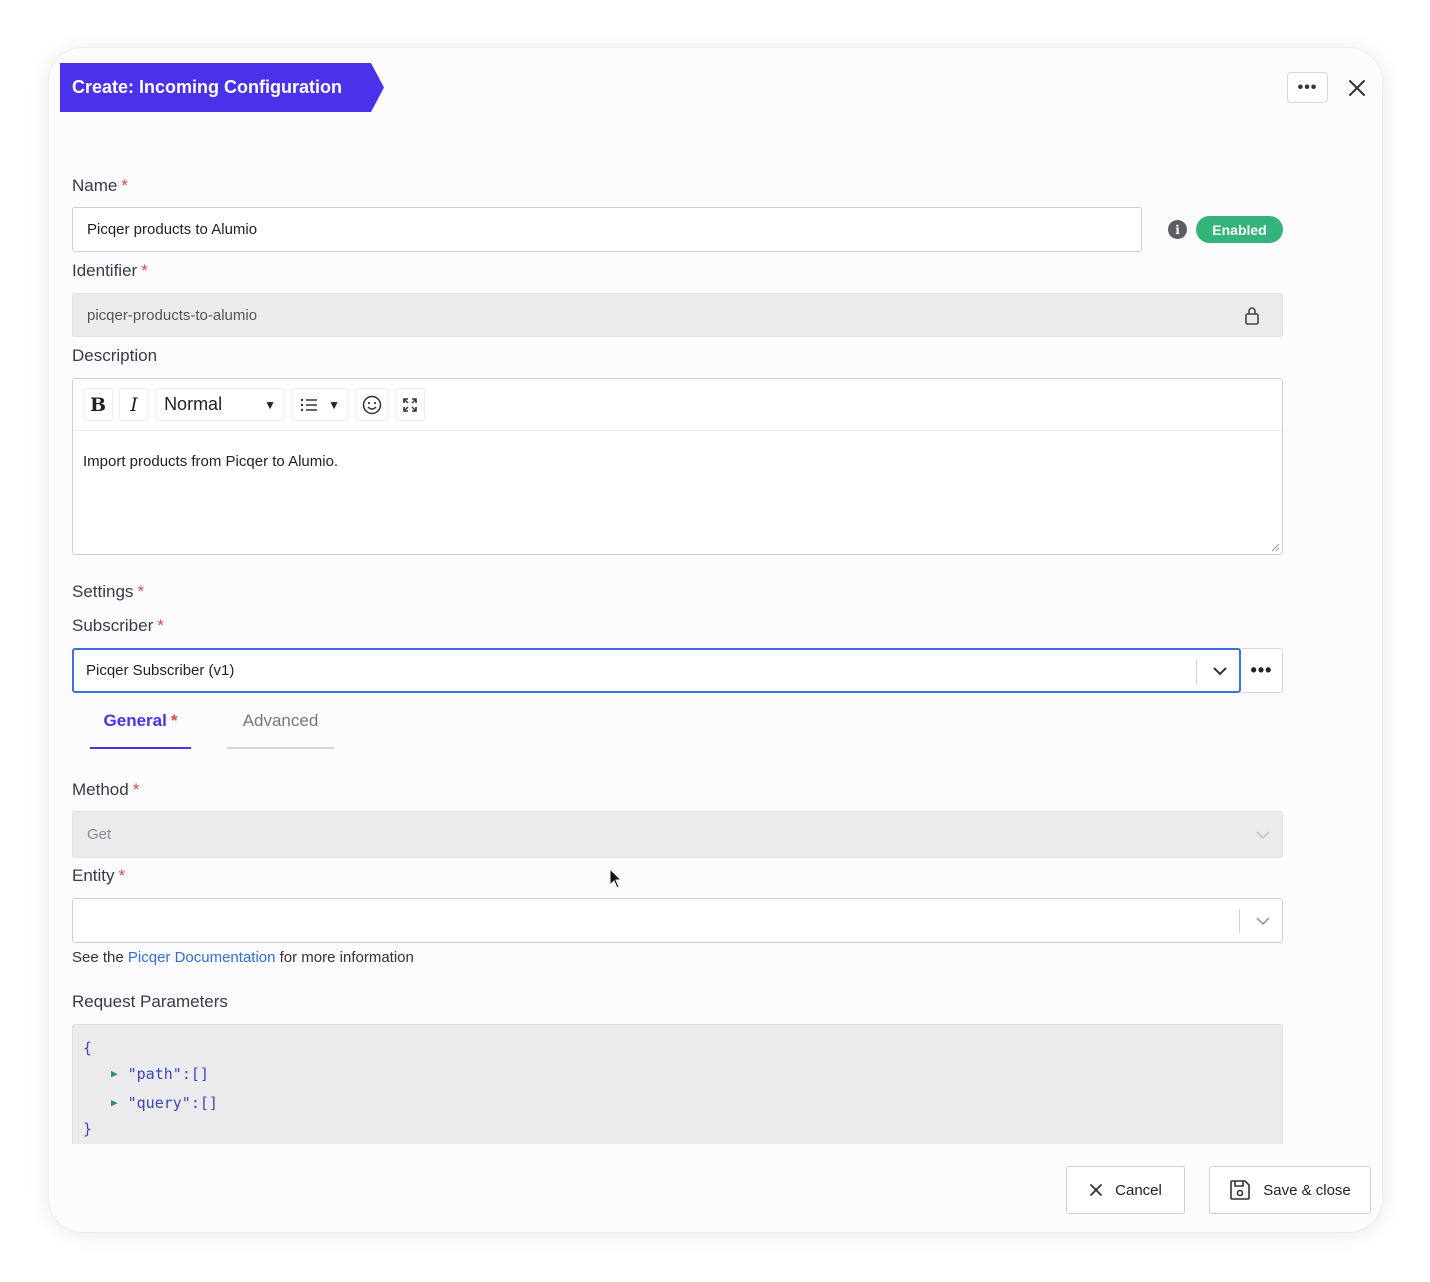  Describe the element at coordinates (99, 875) in the screenshot. I see `entity-label: Entity *` at that location.